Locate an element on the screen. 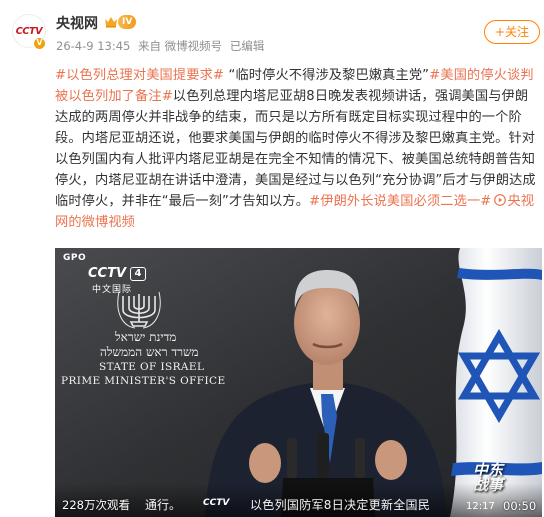 This screenshot has height=517, width=544. view-count: 228万次观看 is located at coordinates (96, 505).